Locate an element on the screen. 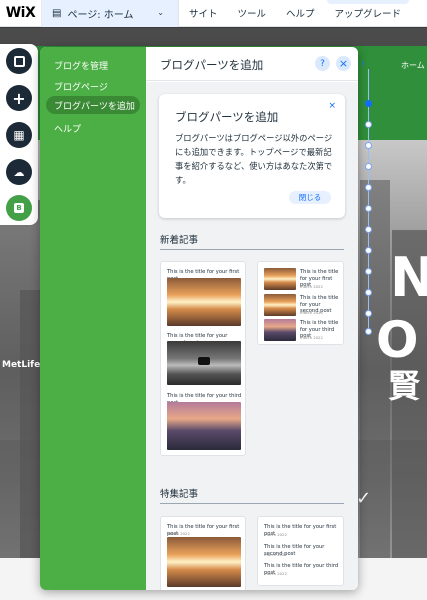 The width and height of the screenshot is (427, 600). menu-site: サイト is located at coordinates (203, 13).